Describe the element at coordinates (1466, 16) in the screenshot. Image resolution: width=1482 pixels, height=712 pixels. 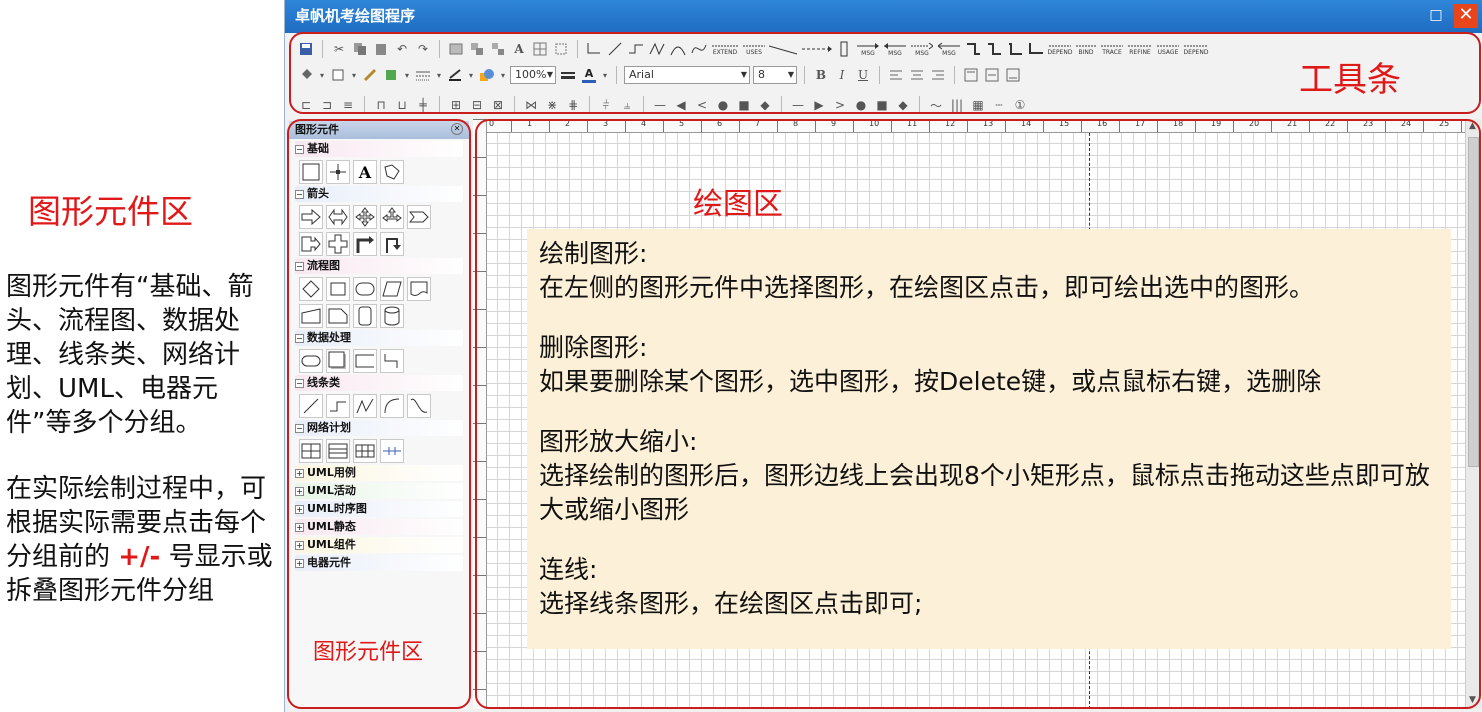
I see `close-button: ✕` at that location.